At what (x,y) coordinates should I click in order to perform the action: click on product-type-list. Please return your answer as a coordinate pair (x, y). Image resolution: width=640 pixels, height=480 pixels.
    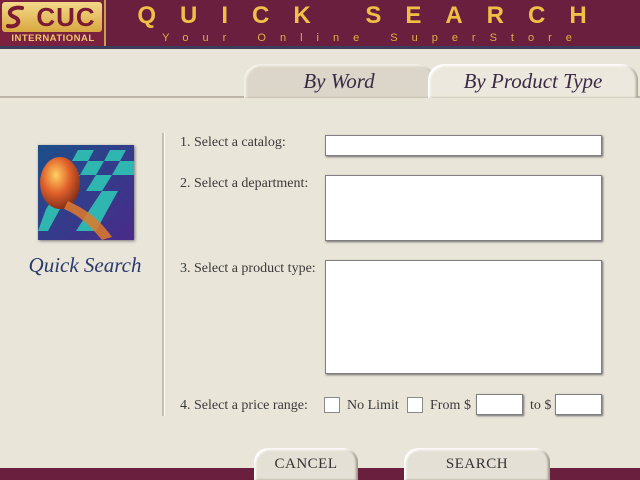
    Looking at the image, I should click on (463, 317).